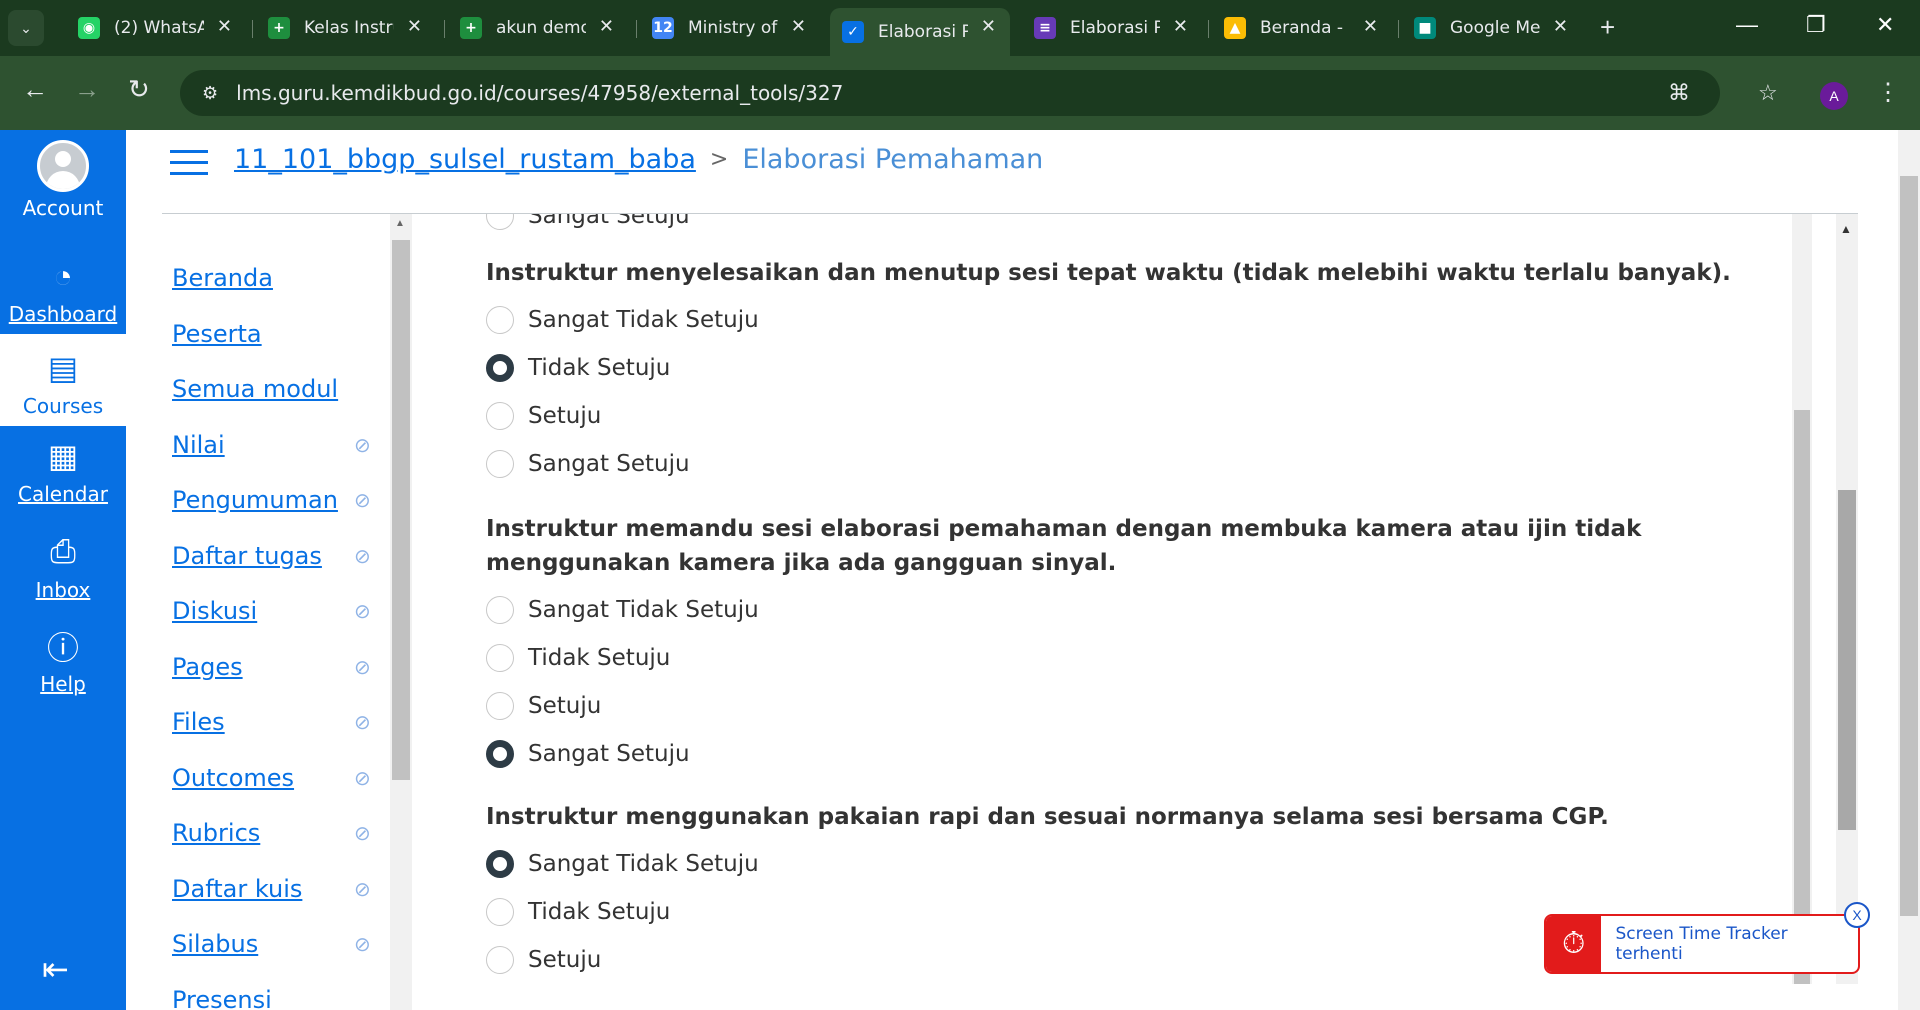 This screenshot has height=1010, width=1920. Describe the element at coordinates (216, 833) in the screenshot. I see `course-nav-item: Rubrics` at that location.